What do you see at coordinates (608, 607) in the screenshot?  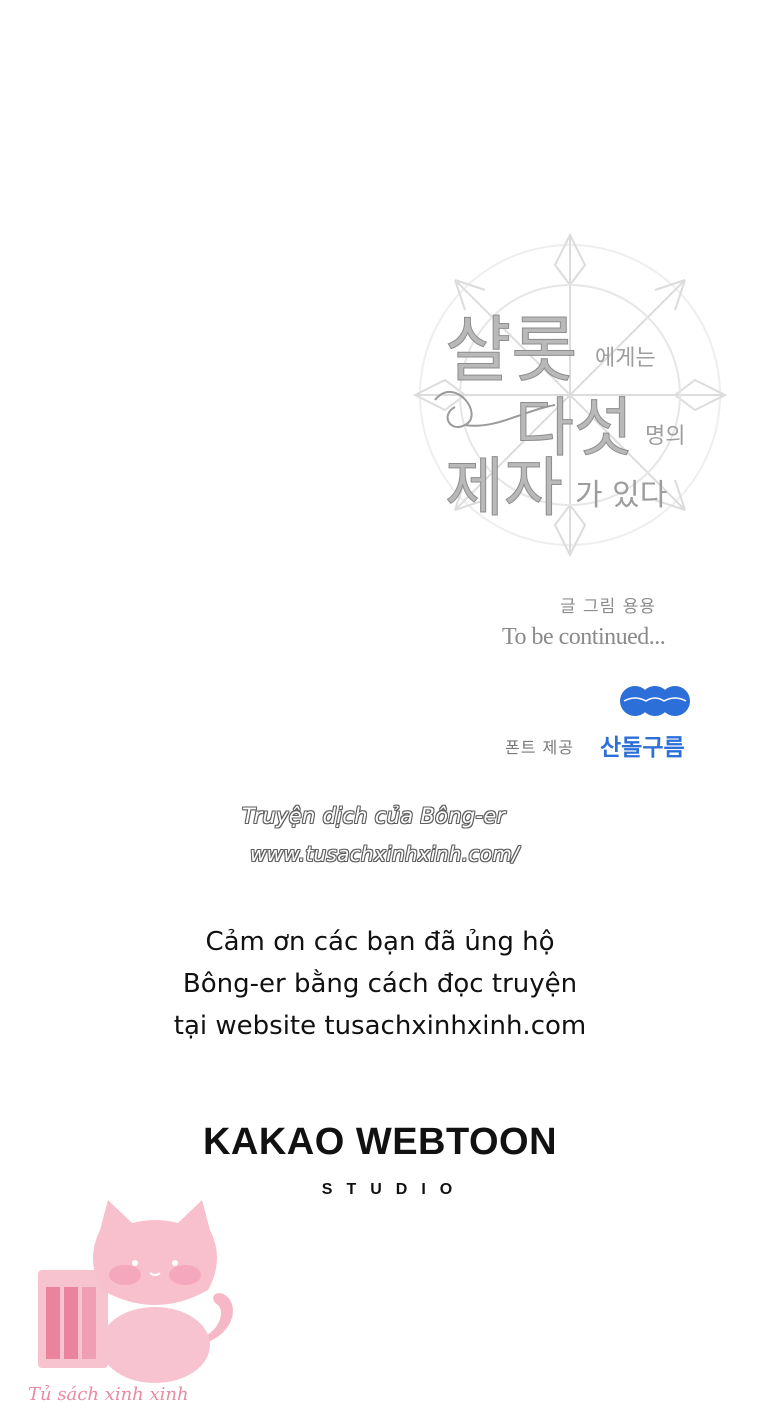 I see `author-credit: 글 그림 용용` at bounding box center [608, 607].